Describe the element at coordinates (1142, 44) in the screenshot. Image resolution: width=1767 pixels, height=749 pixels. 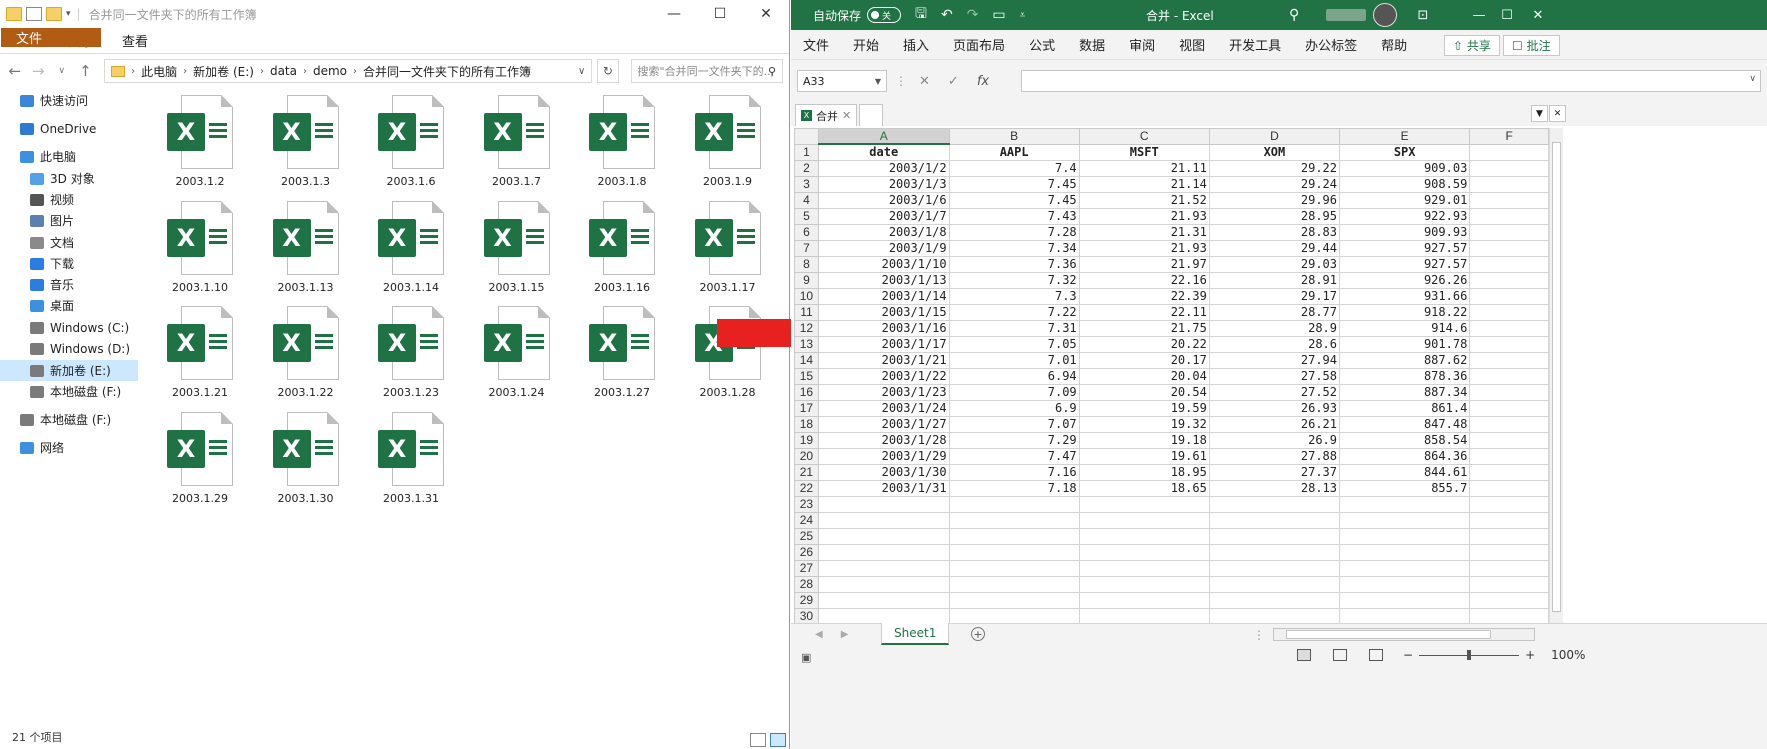
I see `ribbon-tab: 审阅` at that location.